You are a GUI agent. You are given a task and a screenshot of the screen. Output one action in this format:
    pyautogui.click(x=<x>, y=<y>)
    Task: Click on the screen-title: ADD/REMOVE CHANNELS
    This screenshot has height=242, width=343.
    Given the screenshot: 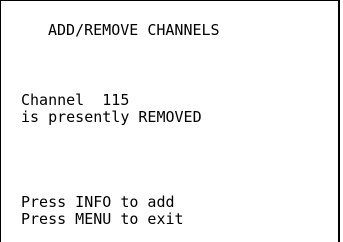 What is the action you would take?
    pyautogui.click(x=134, y=30)
    